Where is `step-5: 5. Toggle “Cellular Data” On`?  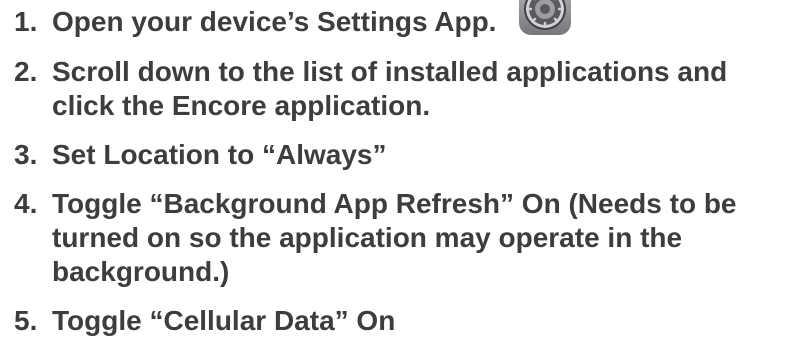 step-5: 5. Toggle “Cellular Data” On is located at coordinates (396, 321).